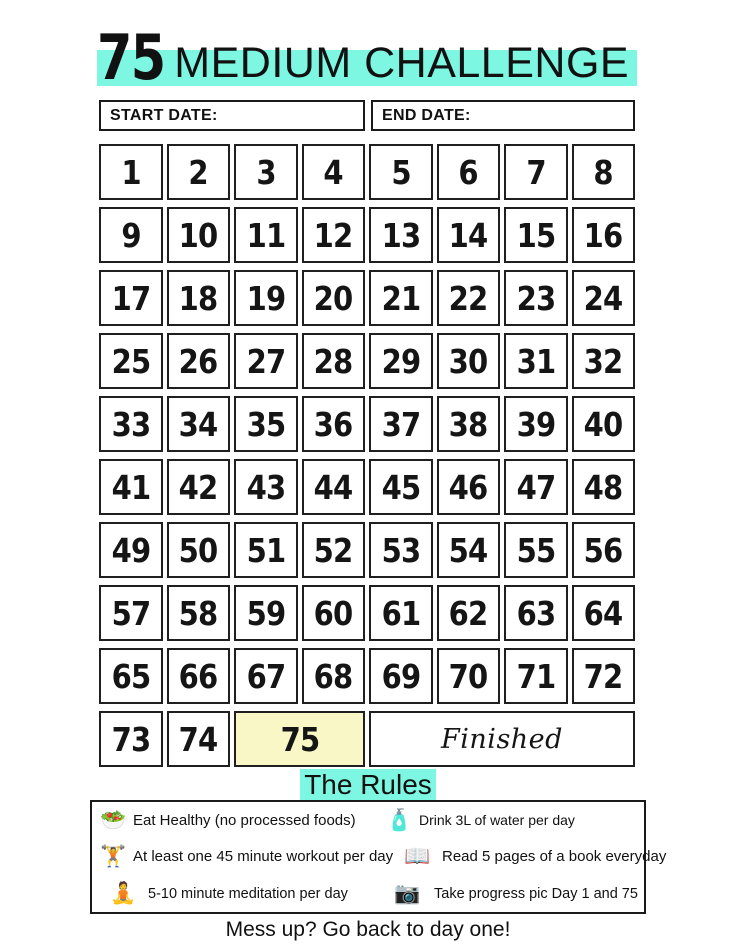  I want to click on day-cell: 46, so click(468, 487).